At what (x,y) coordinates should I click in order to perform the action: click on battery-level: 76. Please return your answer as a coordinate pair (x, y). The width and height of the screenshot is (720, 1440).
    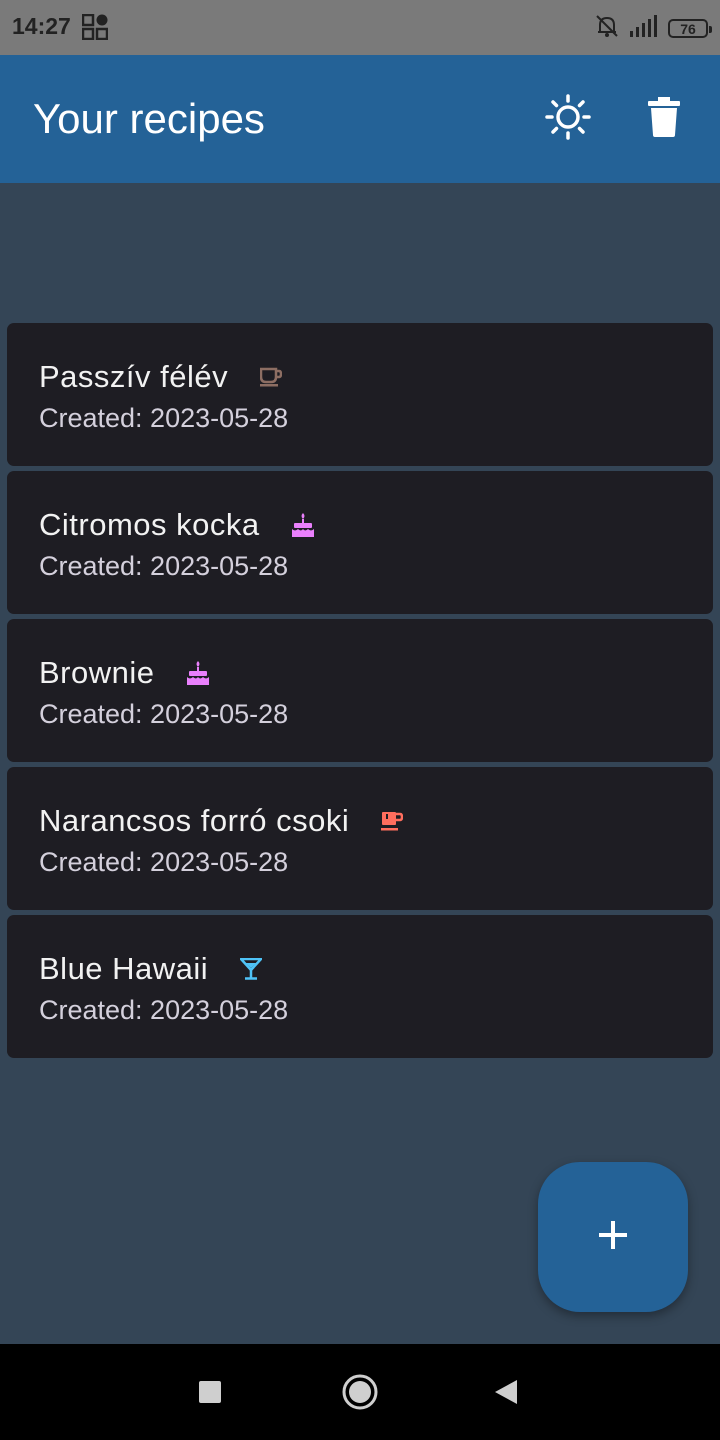
    Looking at the image, I should click on (688, 28).